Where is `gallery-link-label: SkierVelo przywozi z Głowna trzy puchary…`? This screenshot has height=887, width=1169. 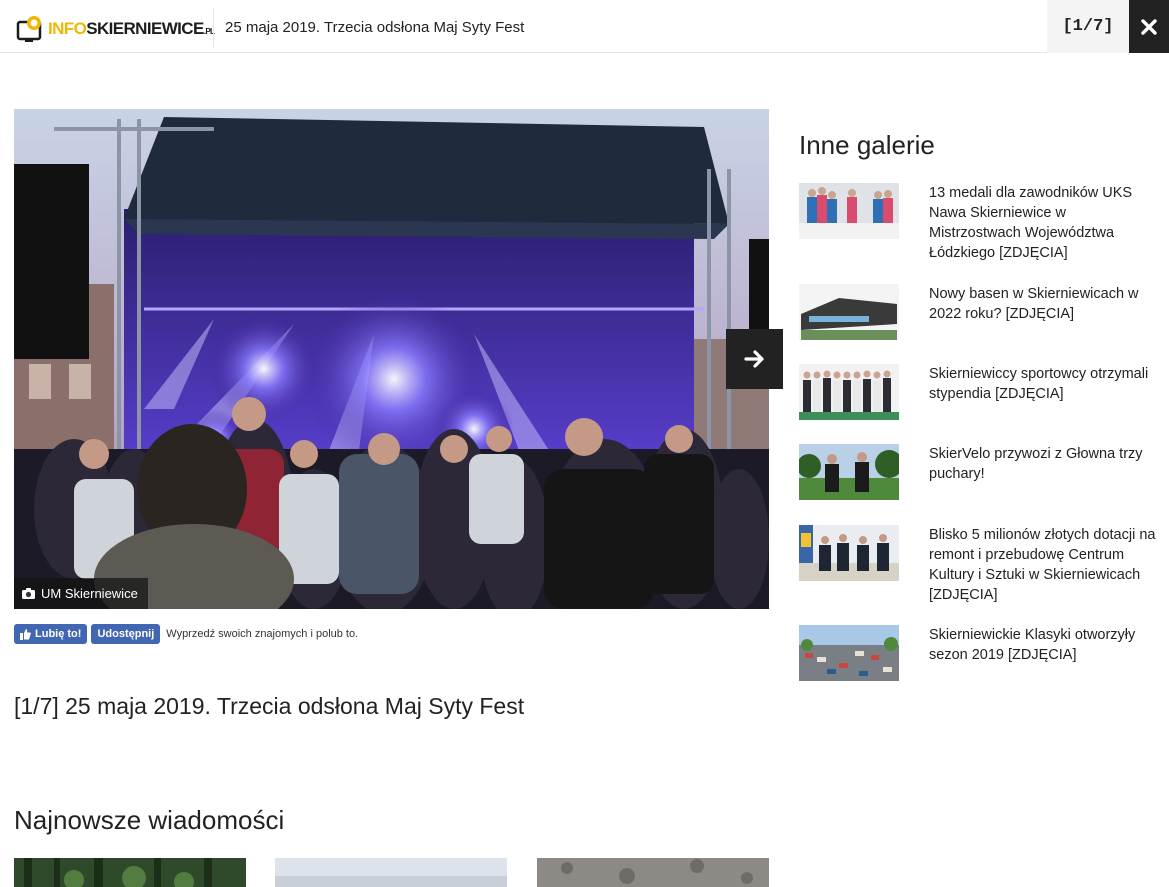 gallery-link-label: SkierVelo przywozi z Głowna trzy puchary… is located at coordinates (1044, 472).